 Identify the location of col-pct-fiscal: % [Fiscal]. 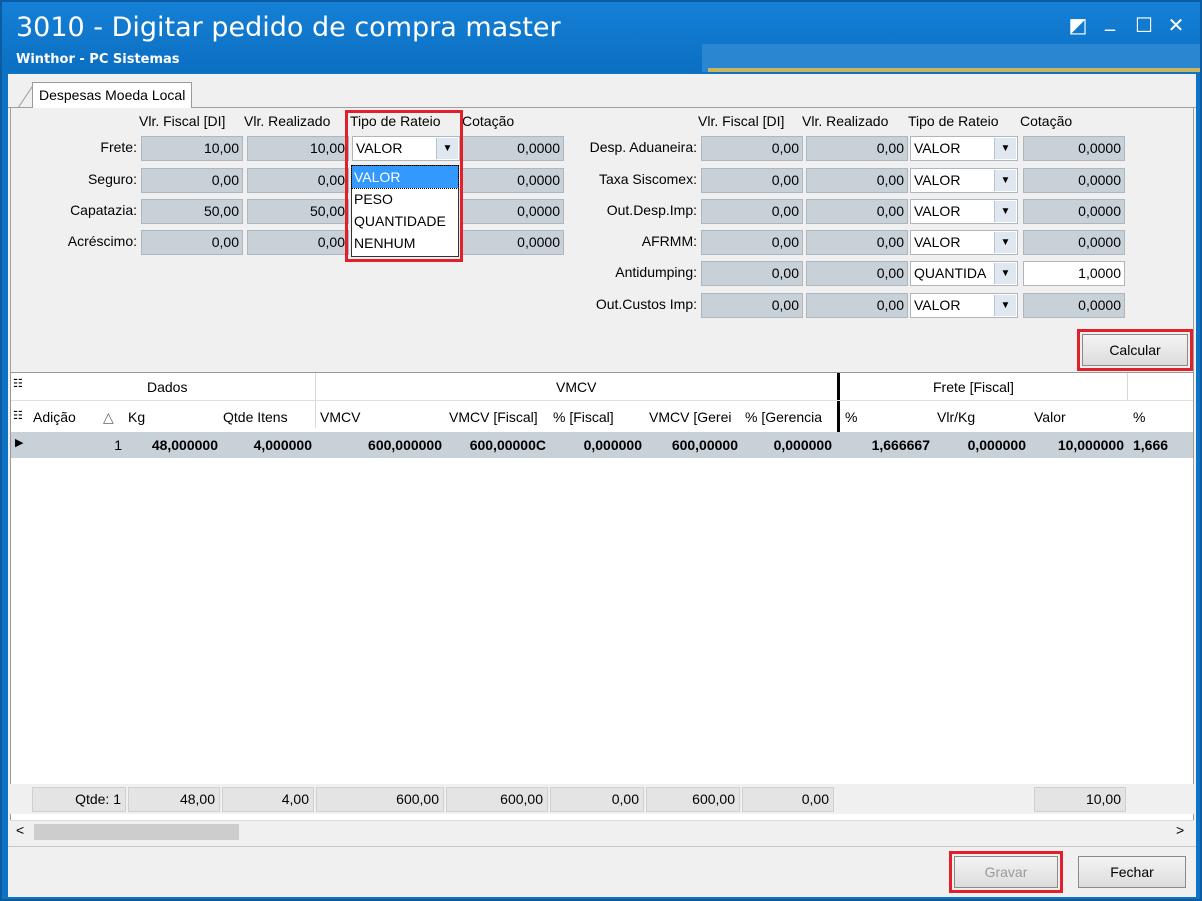
(583, 417).